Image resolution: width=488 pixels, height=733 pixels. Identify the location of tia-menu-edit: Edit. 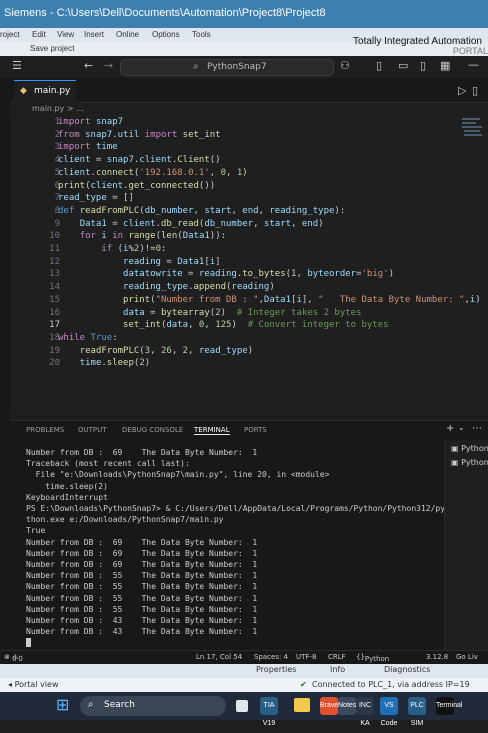
(39, 34).